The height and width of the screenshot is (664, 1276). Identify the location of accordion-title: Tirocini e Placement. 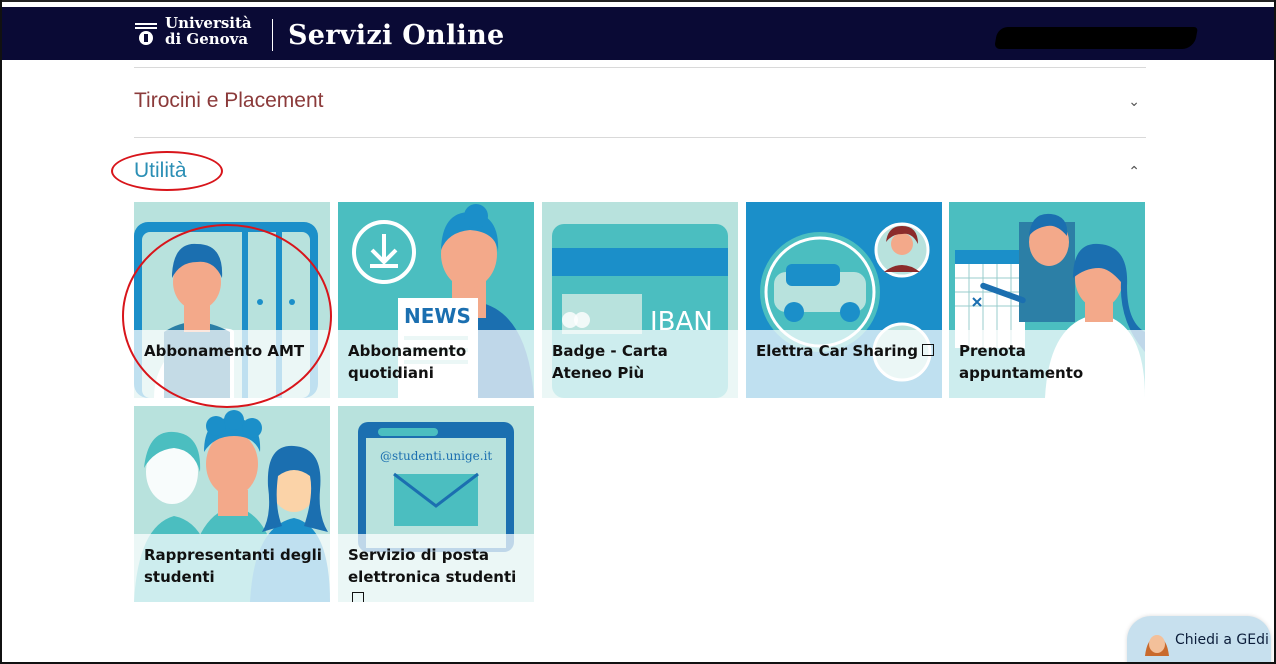
(228, 101).